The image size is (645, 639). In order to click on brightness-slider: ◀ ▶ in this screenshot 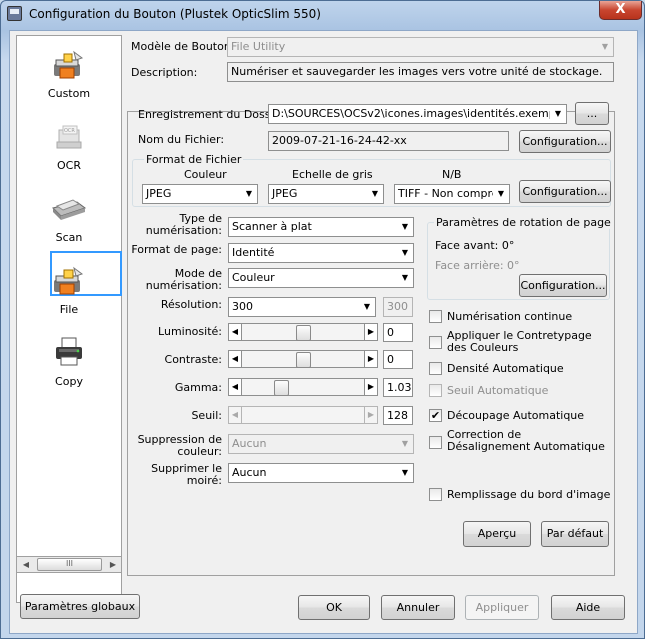, I will do `click(303, 332)`.